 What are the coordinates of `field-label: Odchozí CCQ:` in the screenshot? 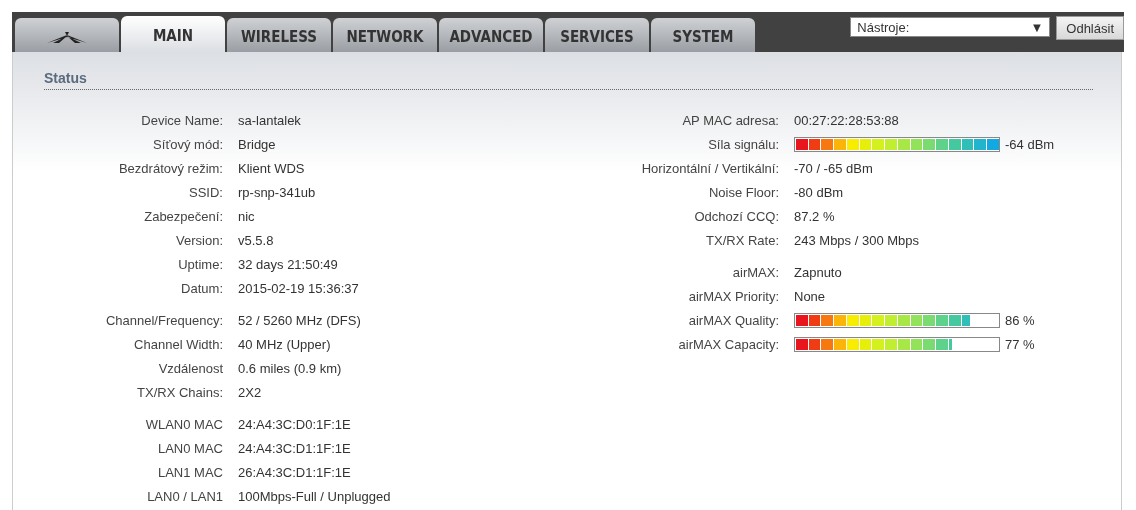 It's located at (736, 216).